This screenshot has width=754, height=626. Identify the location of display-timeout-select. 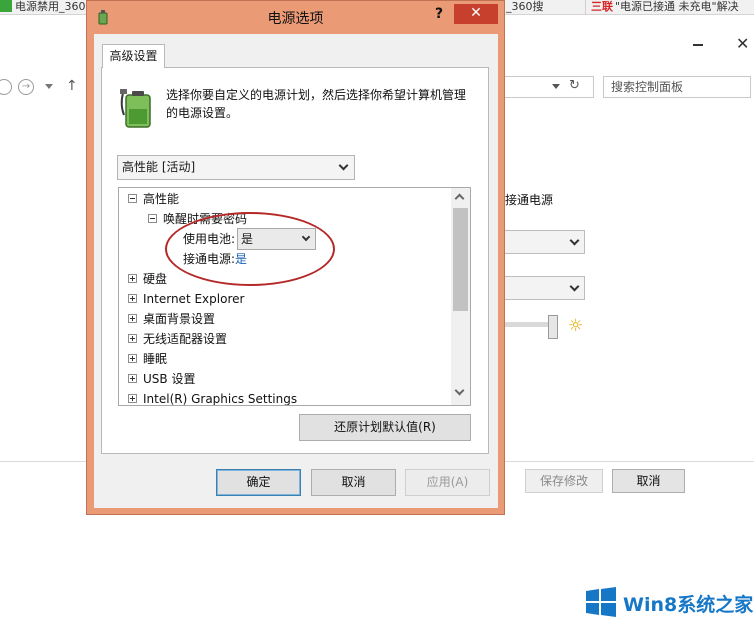
(544, 242).